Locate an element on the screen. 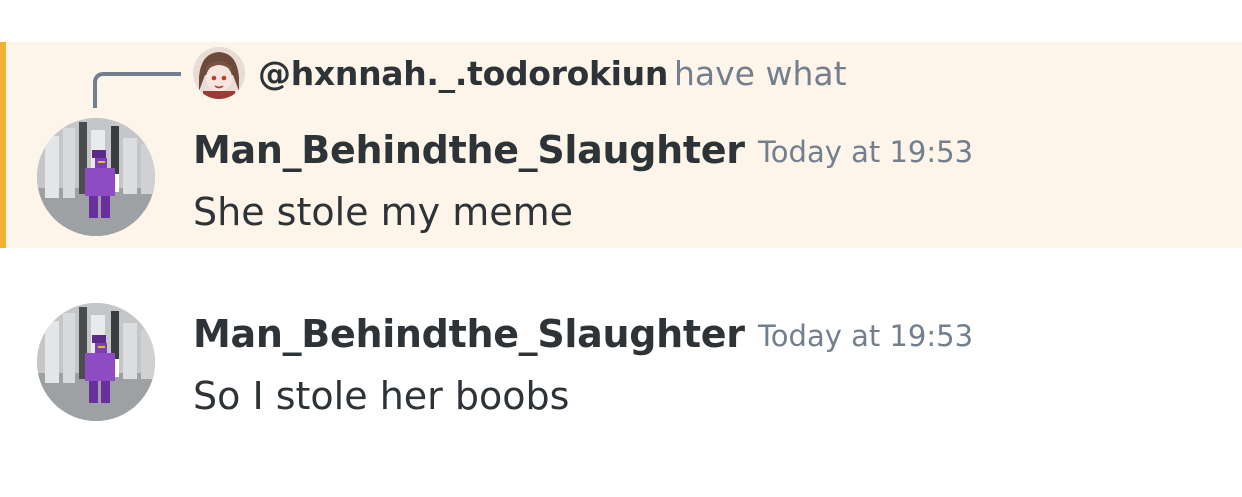 This screenshot has height=497, width=1242. reply-avatar is located at coordinates (219, 73).